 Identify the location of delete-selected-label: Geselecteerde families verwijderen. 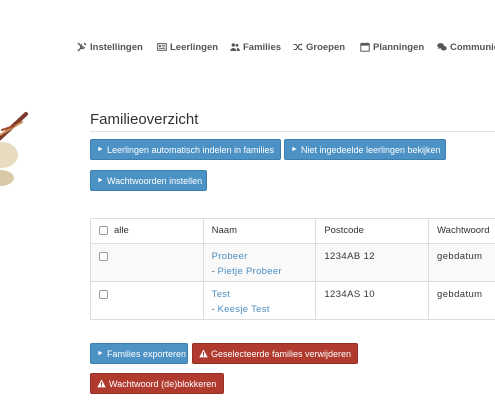
(281, 353).